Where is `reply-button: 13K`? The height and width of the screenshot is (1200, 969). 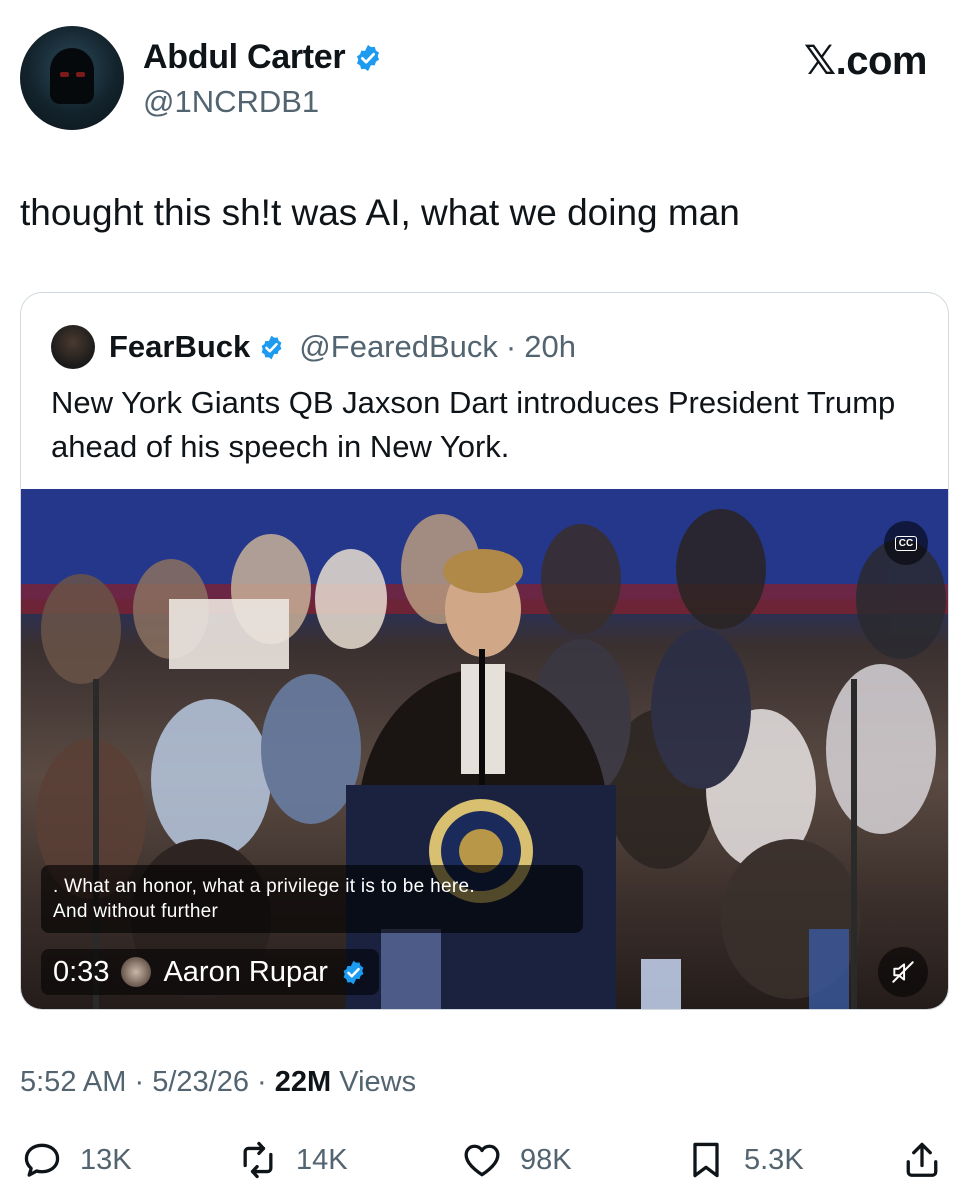
reply-button: 13K is located at coordinates (76, 1160).